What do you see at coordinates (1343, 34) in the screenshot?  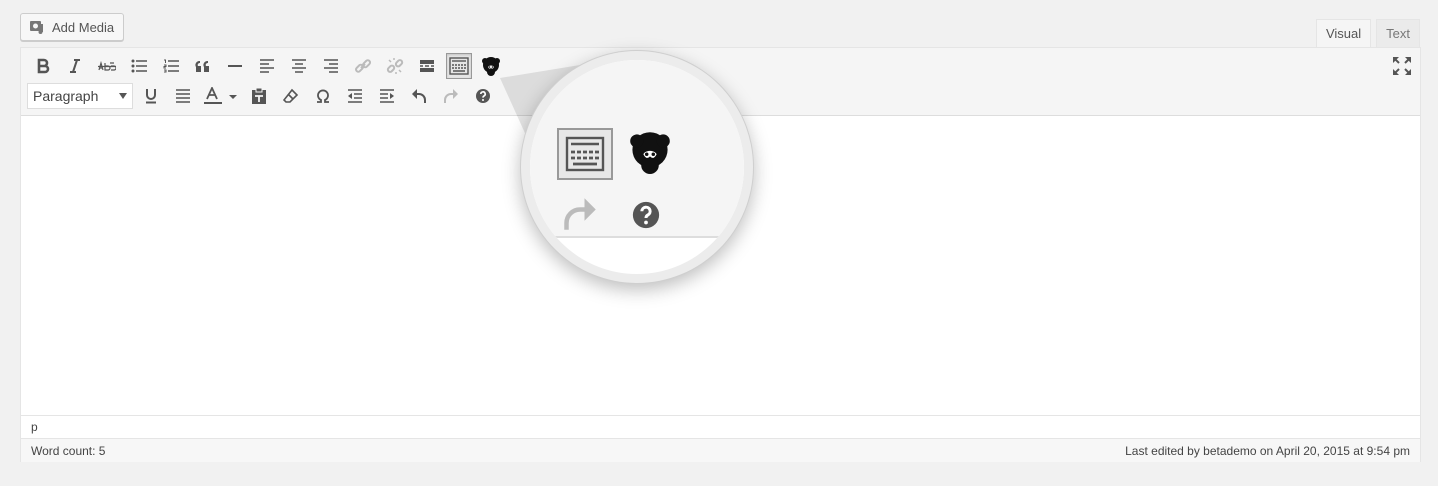 I see `tab-visual: Visual` at bounding box center [1343, 34].